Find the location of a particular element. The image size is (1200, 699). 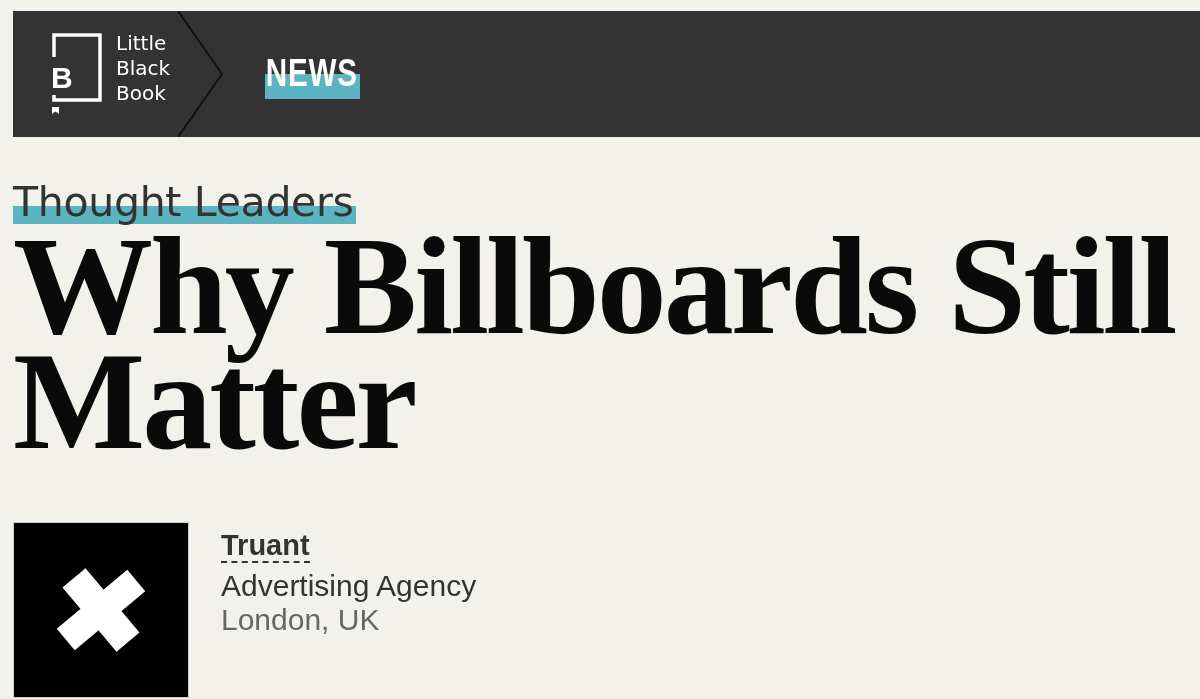

company-type: Advertising Agency is located at coordinates (349, 586).